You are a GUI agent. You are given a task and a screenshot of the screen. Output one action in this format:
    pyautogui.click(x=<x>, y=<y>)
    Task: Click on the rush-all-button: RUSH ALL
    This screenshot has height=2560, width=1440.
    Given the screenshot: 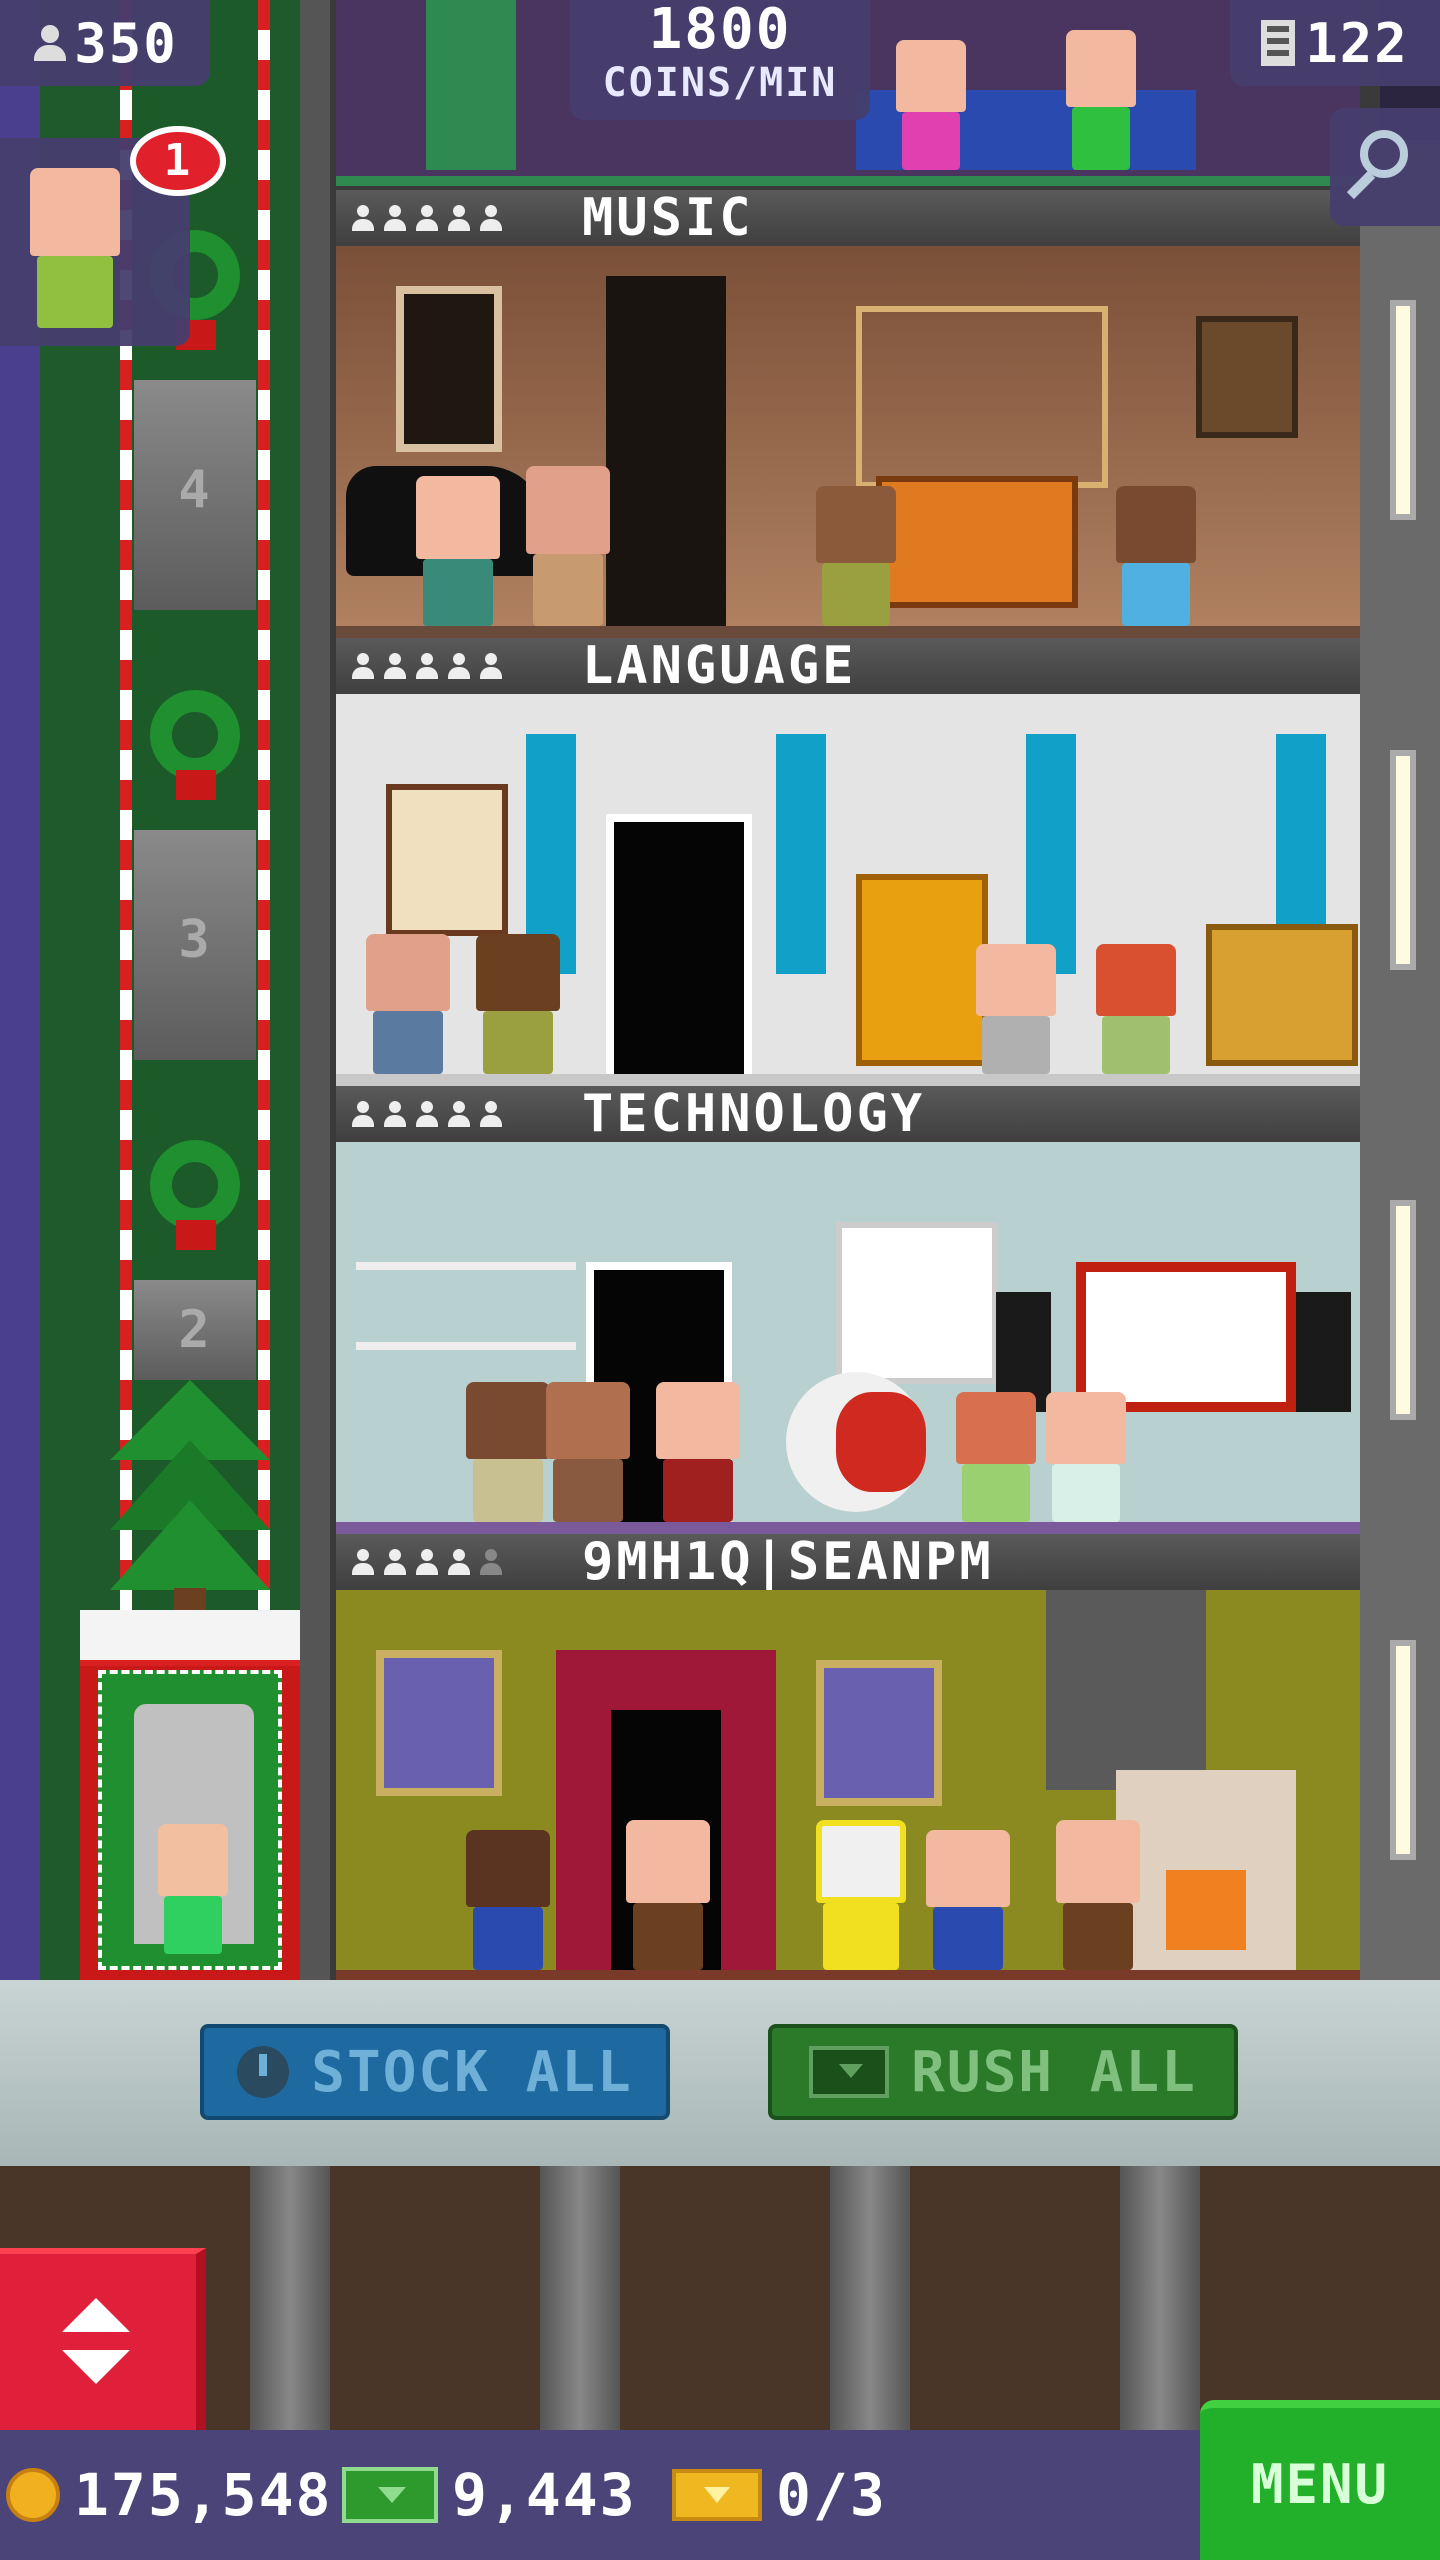 What is the action you would take?
    pyautogui.click(x=1003, y=2072)
    